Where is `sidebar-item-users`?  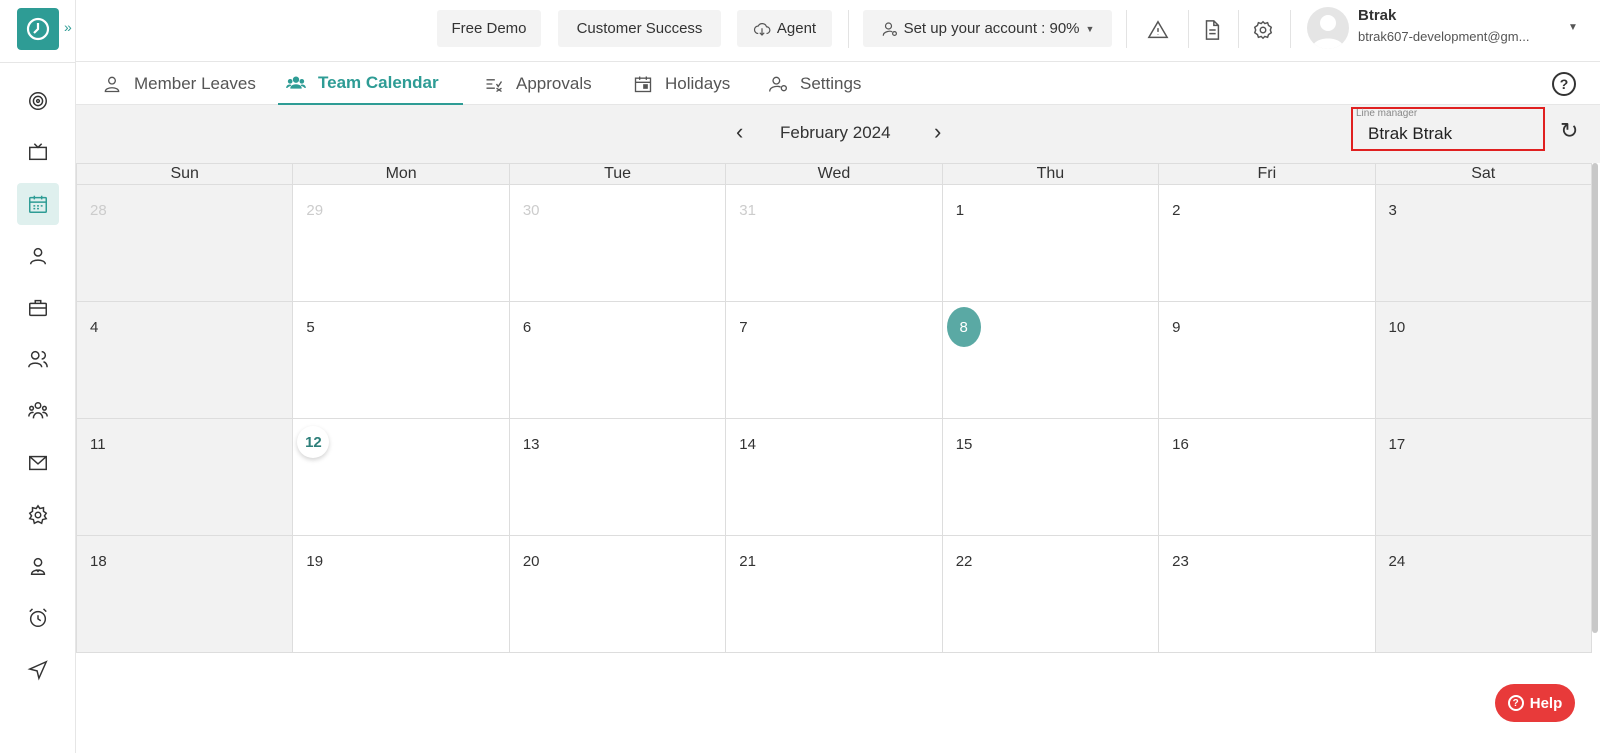 sidebar-item-users is located at coordinates (38, 359).